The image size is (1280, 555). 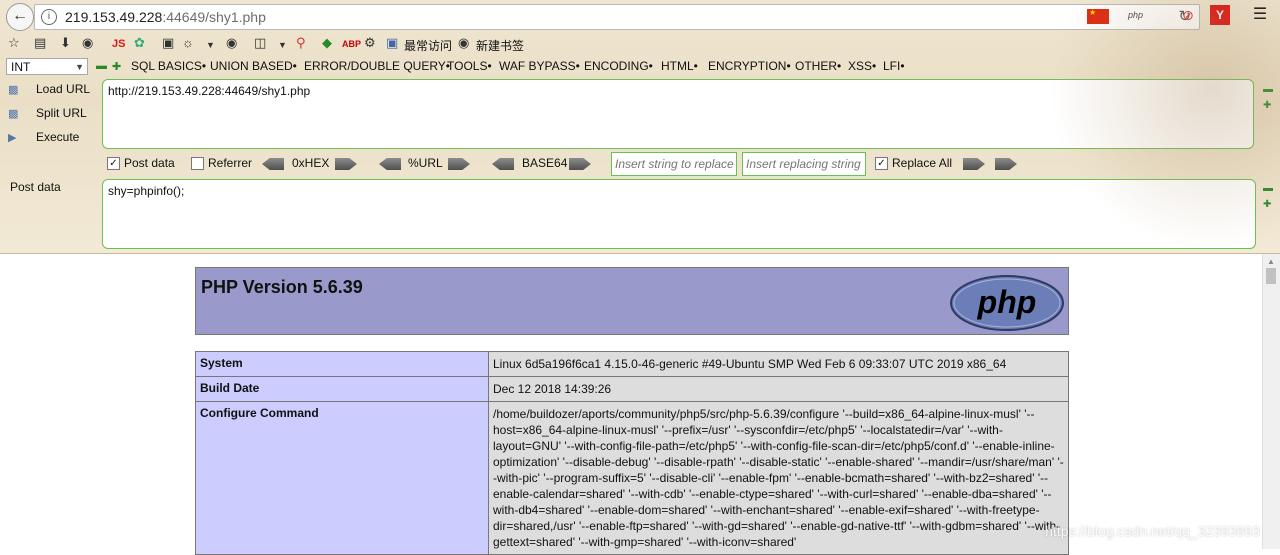 I want to click on adblock-icon: ABP, so click(x=351, y=44).